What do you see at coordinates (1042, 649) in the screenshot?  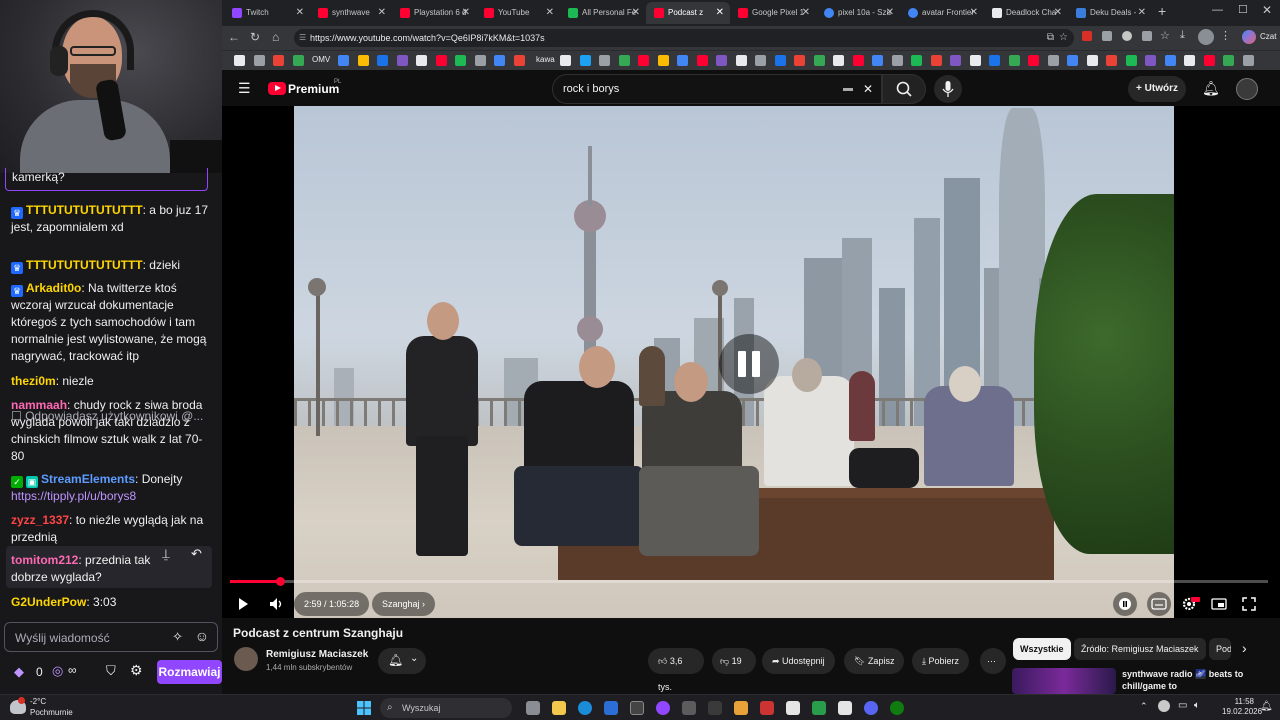 I see `chip-all: Wszystkie` at bounding box center [1042, 649].